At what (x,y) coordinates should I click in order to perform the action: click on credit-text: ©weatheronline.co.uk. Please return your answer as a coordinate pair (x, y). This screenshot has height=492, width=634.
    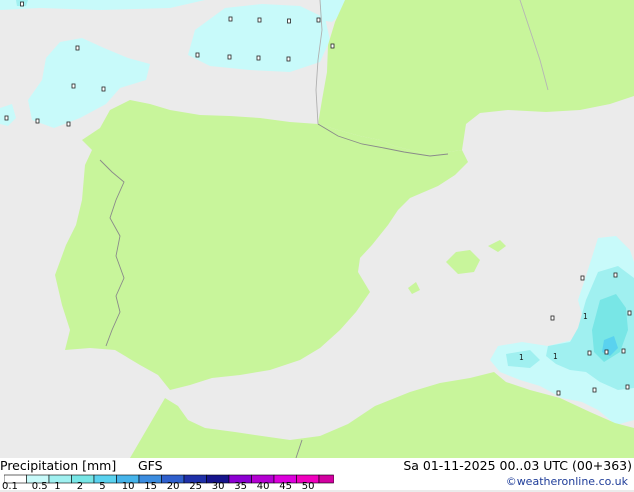
    Looking at the image, I should click on (566, 481).